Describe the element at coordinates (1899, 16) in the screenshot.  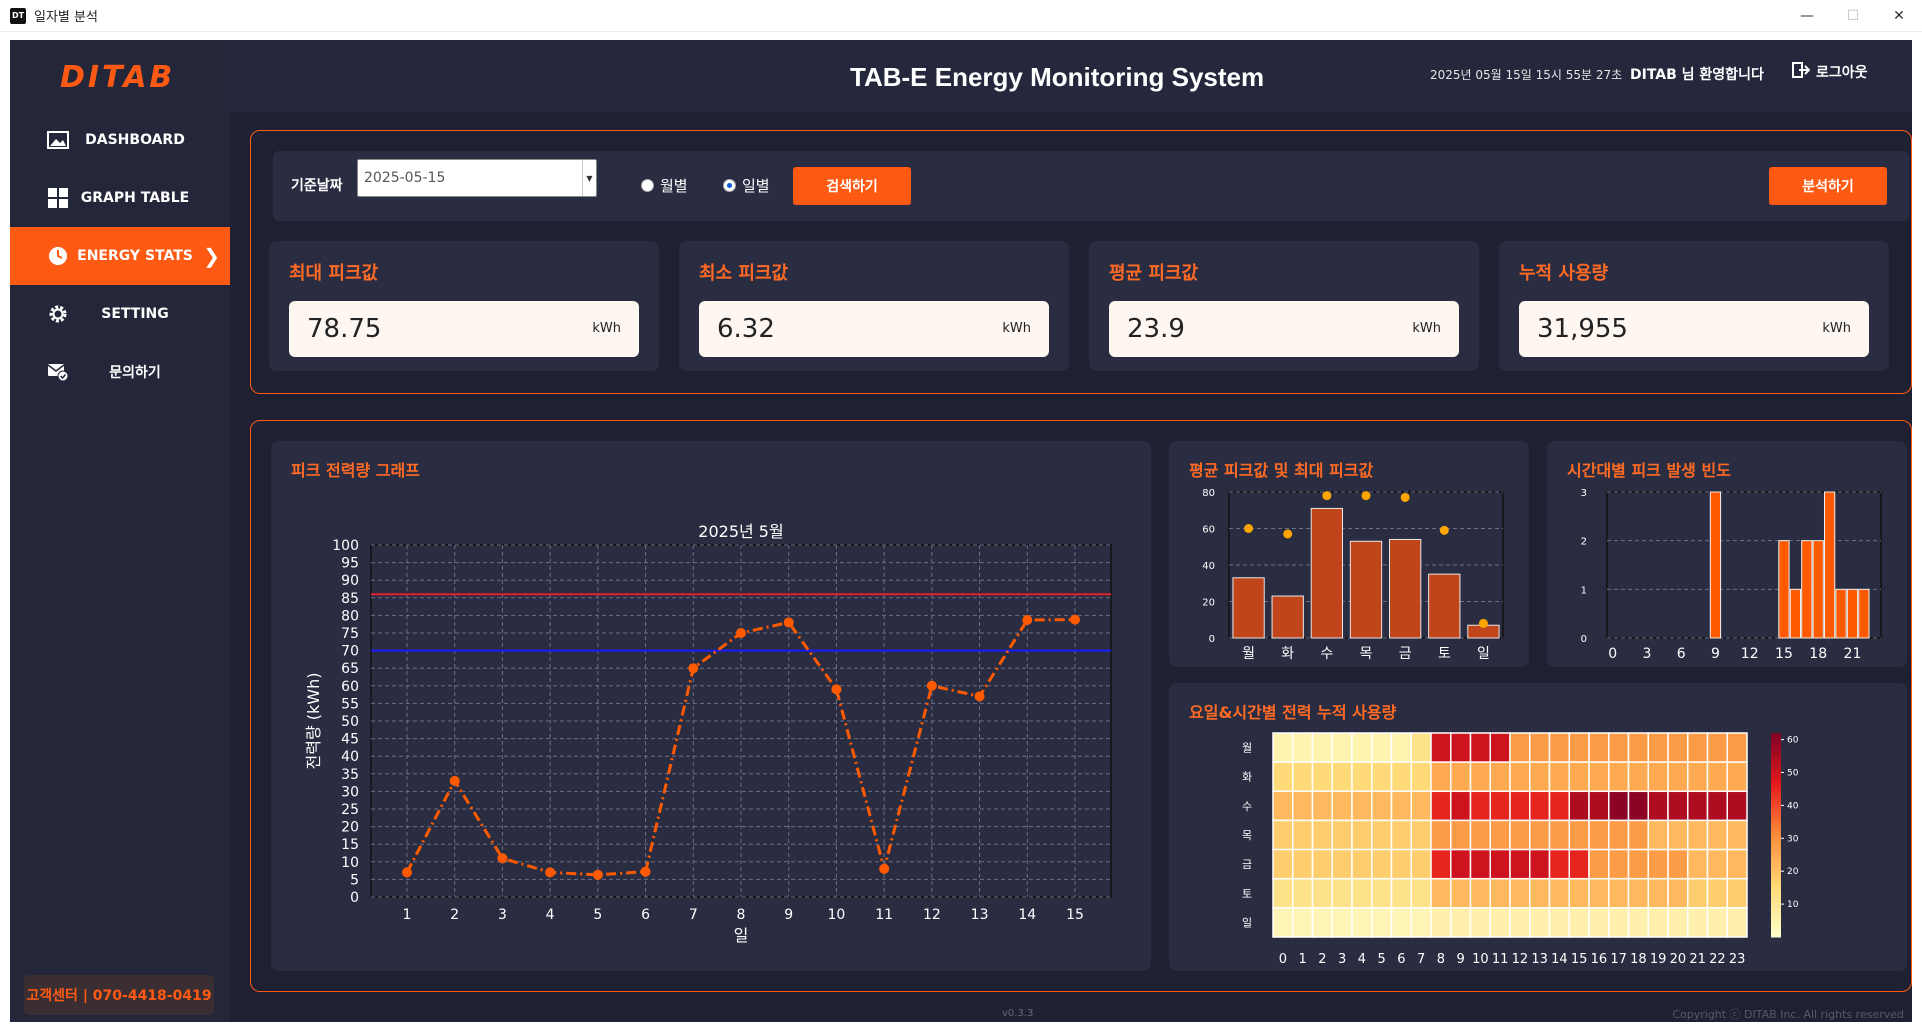
I see `close-button: ✕` at that location.